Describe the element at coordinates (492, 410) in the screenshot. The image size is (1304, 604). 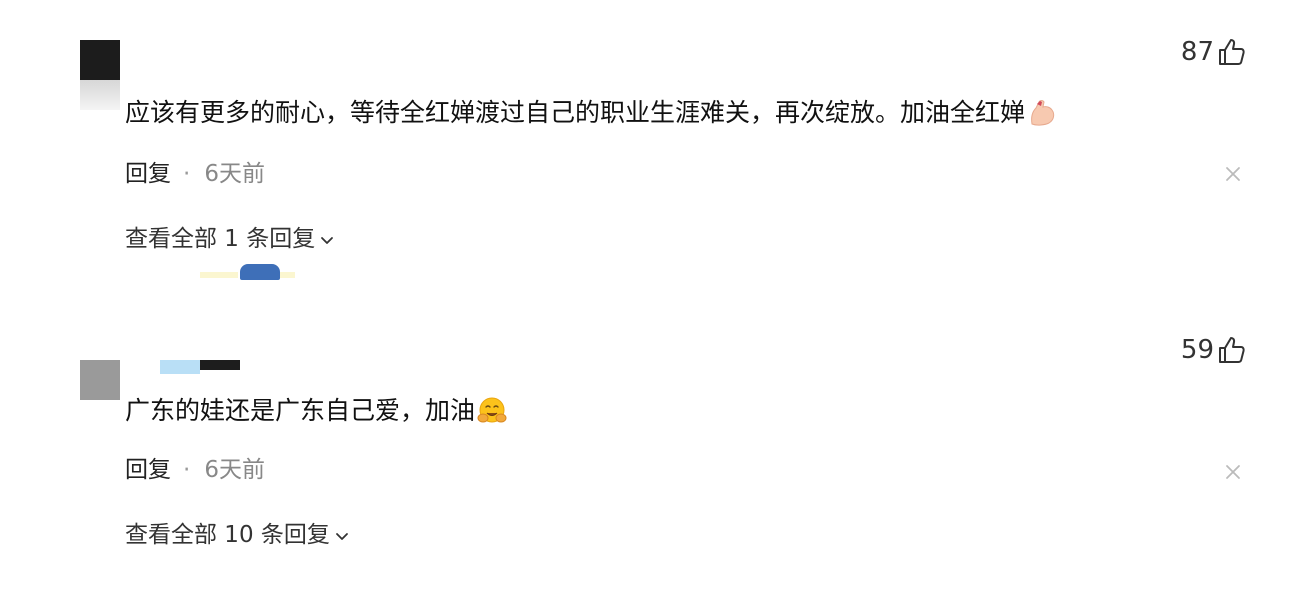
I see `hugging-face-icon` at that location.